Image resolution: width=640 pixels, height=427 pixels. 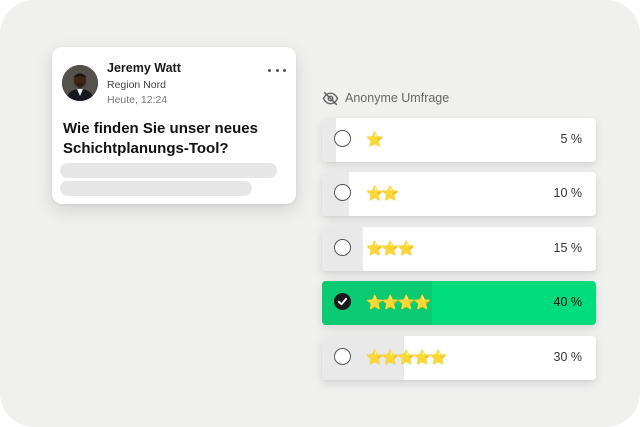 What do you see at coordinates (269, 70) in the screenshot?
I see `more-horizontal-icon` at bounding box center [269, 70].